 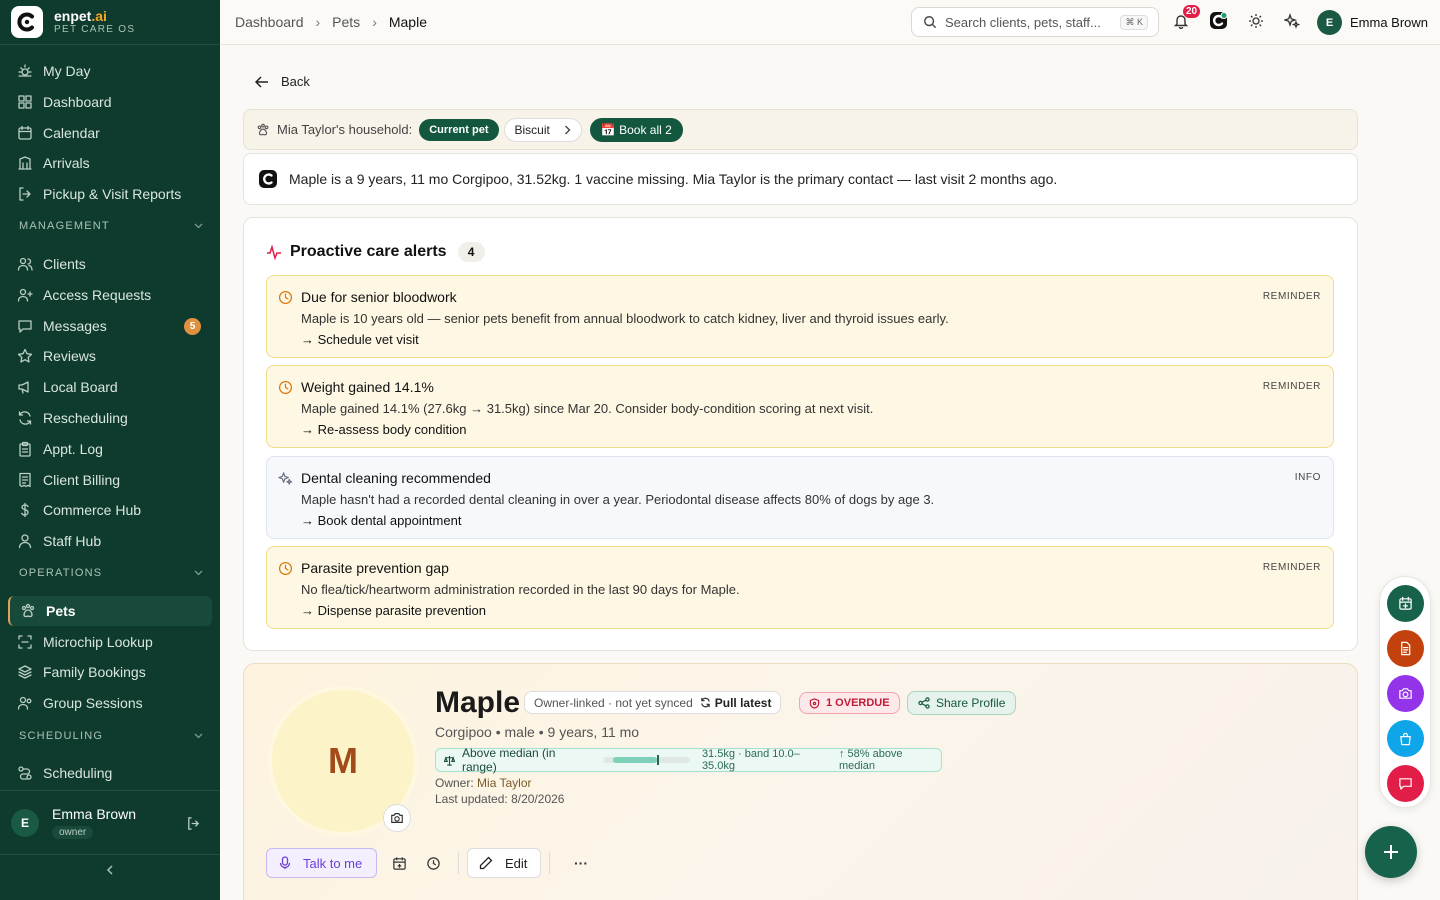 I want to click on sidebar-item-label: Scheduling, so click(x=78, y=773).